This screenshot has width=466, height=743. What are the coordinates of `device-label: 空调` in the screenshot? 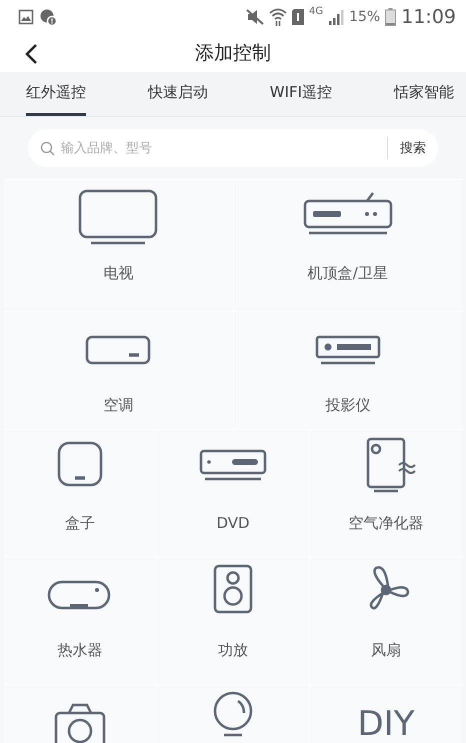 It's located at (118, 405).